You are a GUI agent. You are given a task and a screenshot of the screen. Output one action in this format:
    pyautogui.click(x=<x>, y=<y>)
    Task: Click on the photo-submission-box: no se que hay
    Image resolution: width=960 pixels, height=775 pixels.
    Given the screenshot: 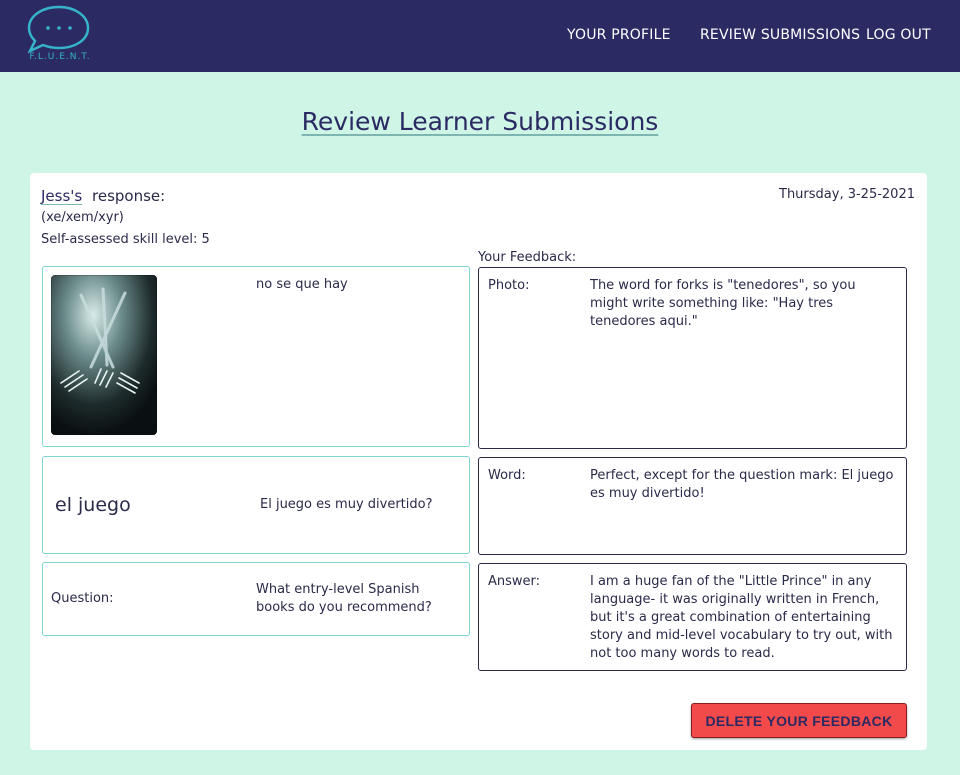 What is the action you would take?
    pyautogui.click(x=256, y=356)
    